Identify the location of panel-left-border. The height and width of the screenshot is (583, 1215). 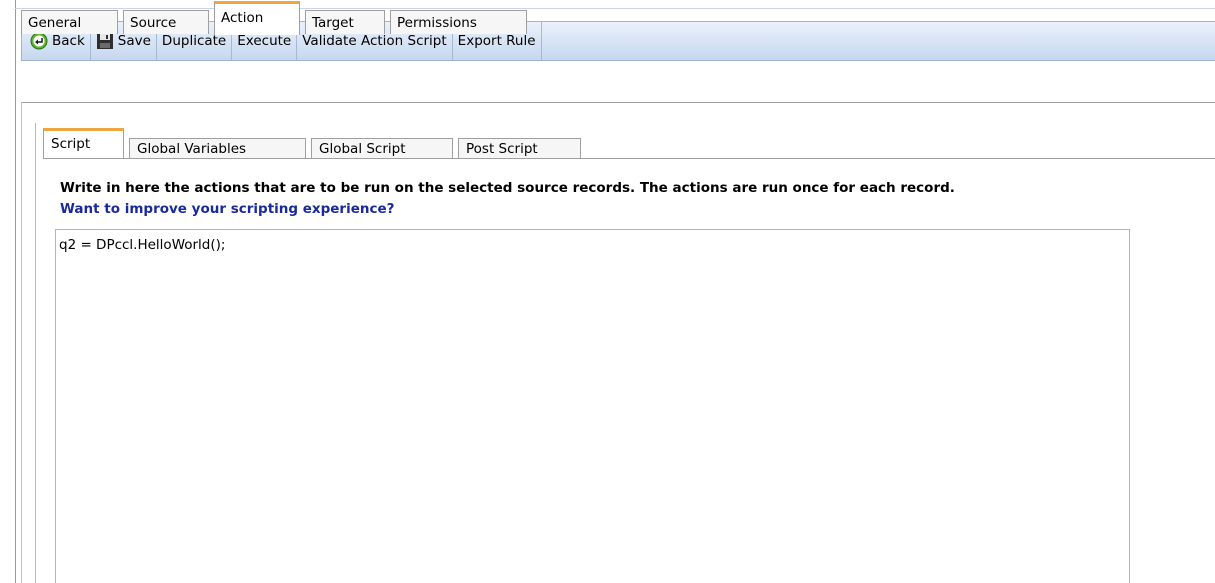
(21, 342).